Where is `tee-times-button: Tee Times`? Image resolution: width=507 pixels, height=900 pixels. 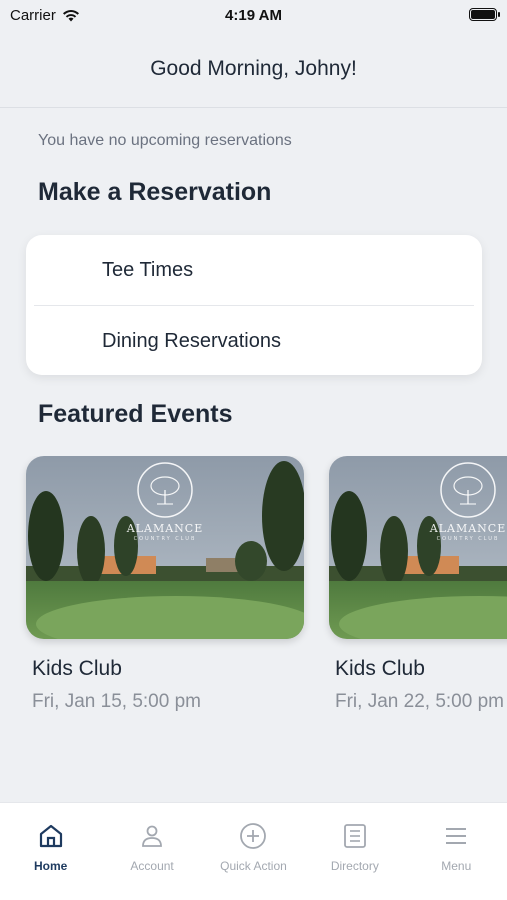
tee-times-button: Tee Times is located at coordinates (254, 270).